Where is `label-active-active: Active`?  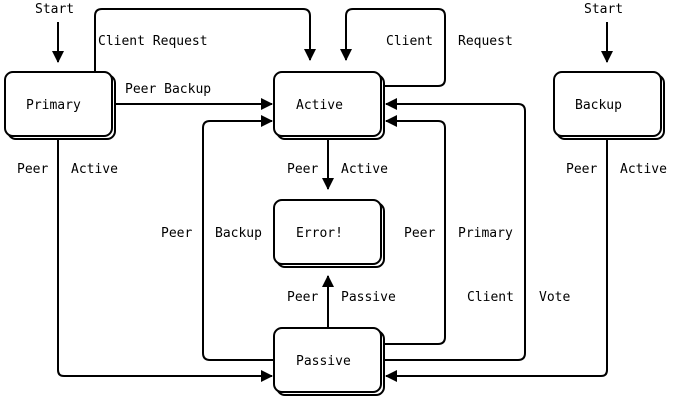
label-active-active: Active is located at coordinates (364, 169).